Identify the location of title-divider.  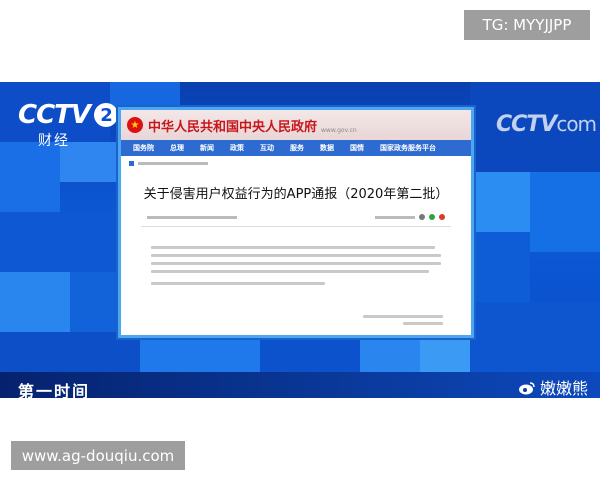
(296, 226).